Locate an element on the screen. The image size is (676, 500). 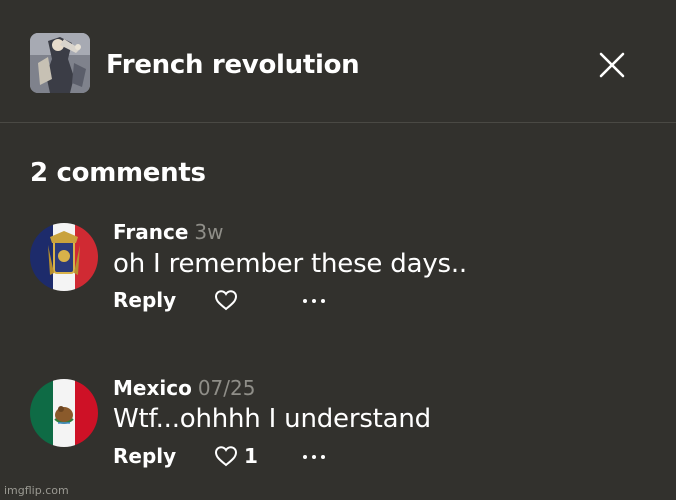
post-title: French revolution is located at coordinates (233, 65).